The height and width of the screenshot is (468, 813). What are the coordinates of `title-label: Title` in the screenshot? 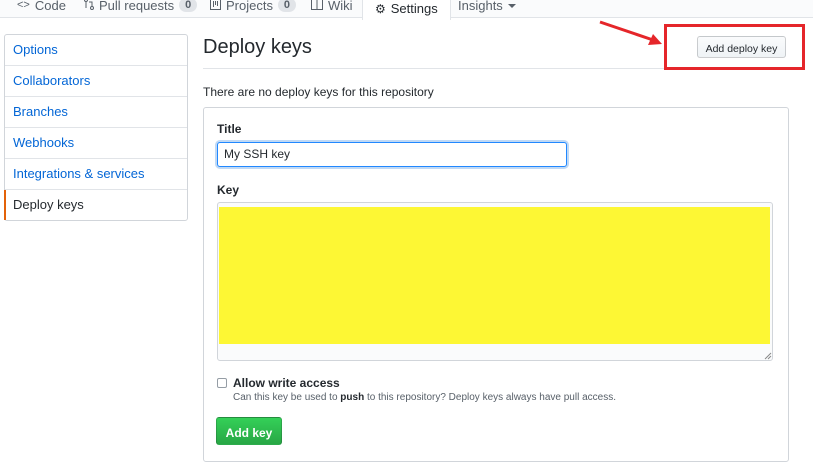 It's located at (229, 129).